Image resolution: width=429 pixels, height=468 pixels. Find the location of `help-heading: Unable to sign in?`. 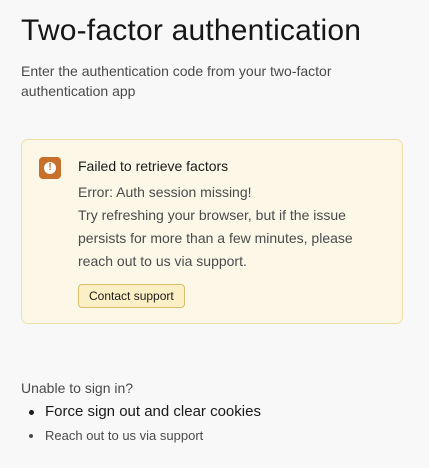

help-heading: Unable to sign in? is located at coordinates (77, 388).